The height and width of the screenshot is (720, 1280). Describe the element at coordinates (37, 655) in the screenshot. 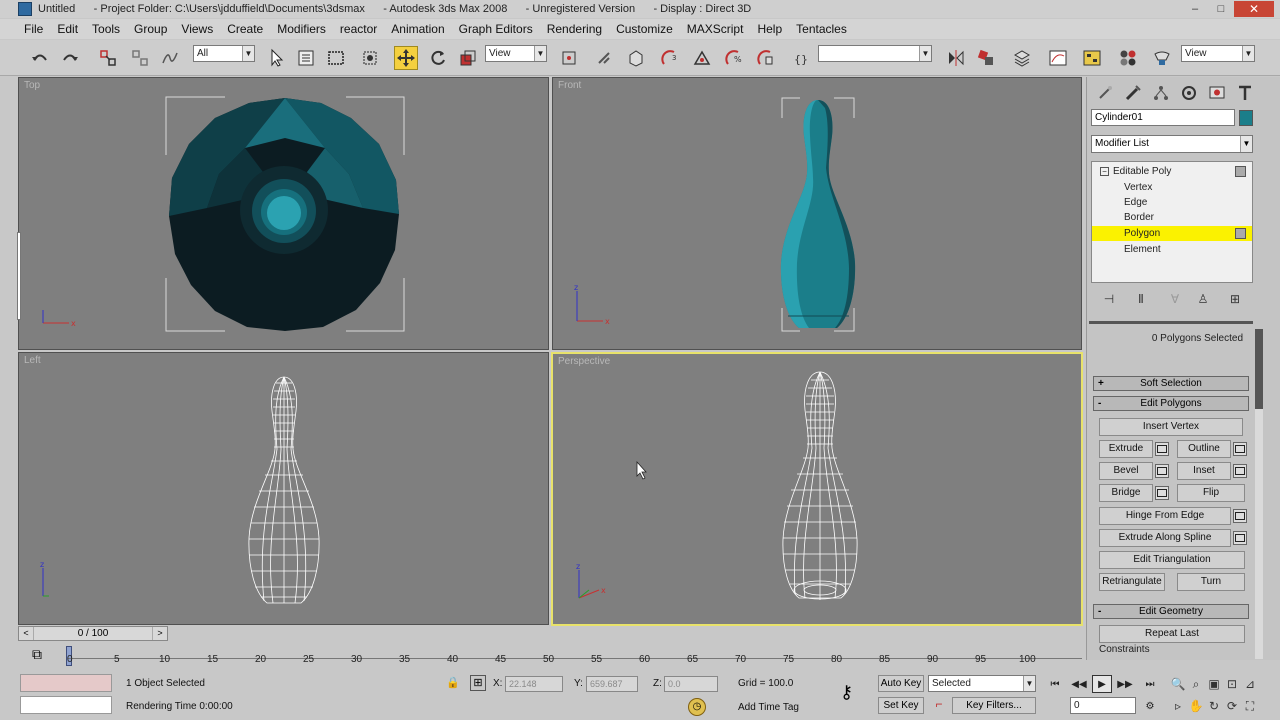

I see `mini-curve-editor-icon: ⧉` at that location.